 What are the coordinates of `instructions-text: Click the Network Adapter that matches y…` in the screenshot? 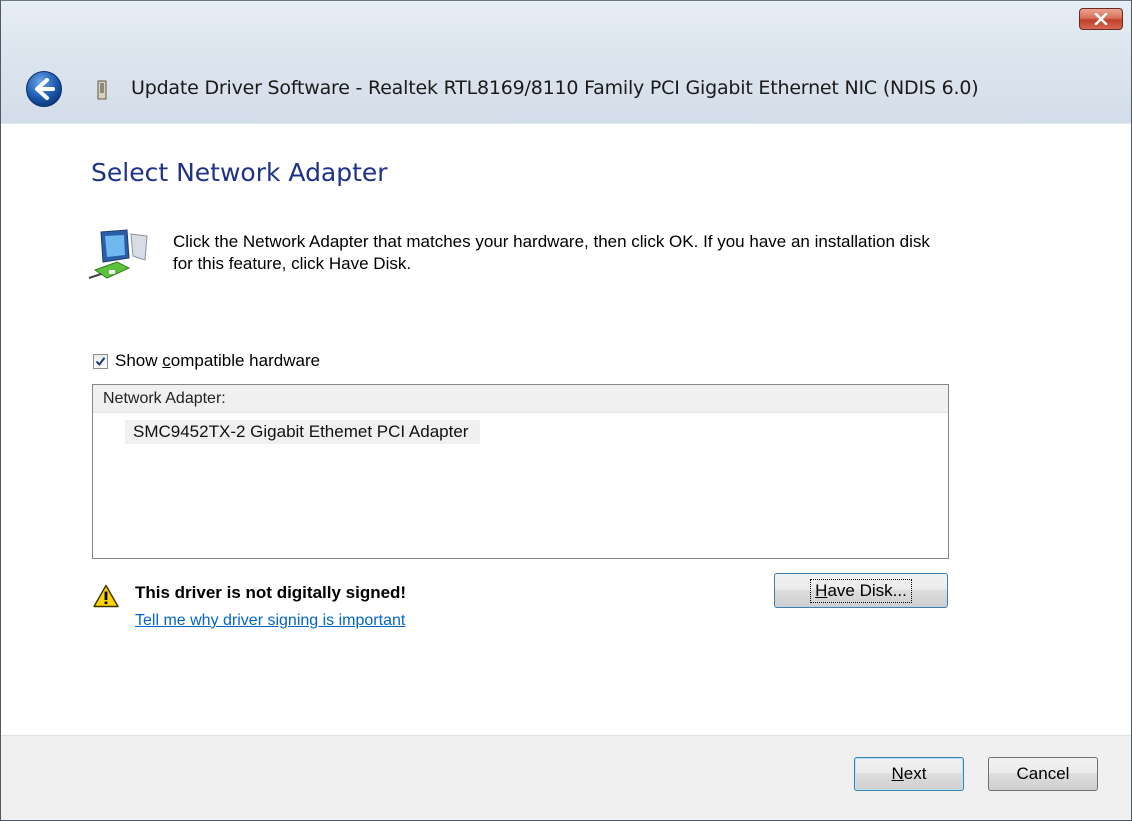 It's located at (551, 252).